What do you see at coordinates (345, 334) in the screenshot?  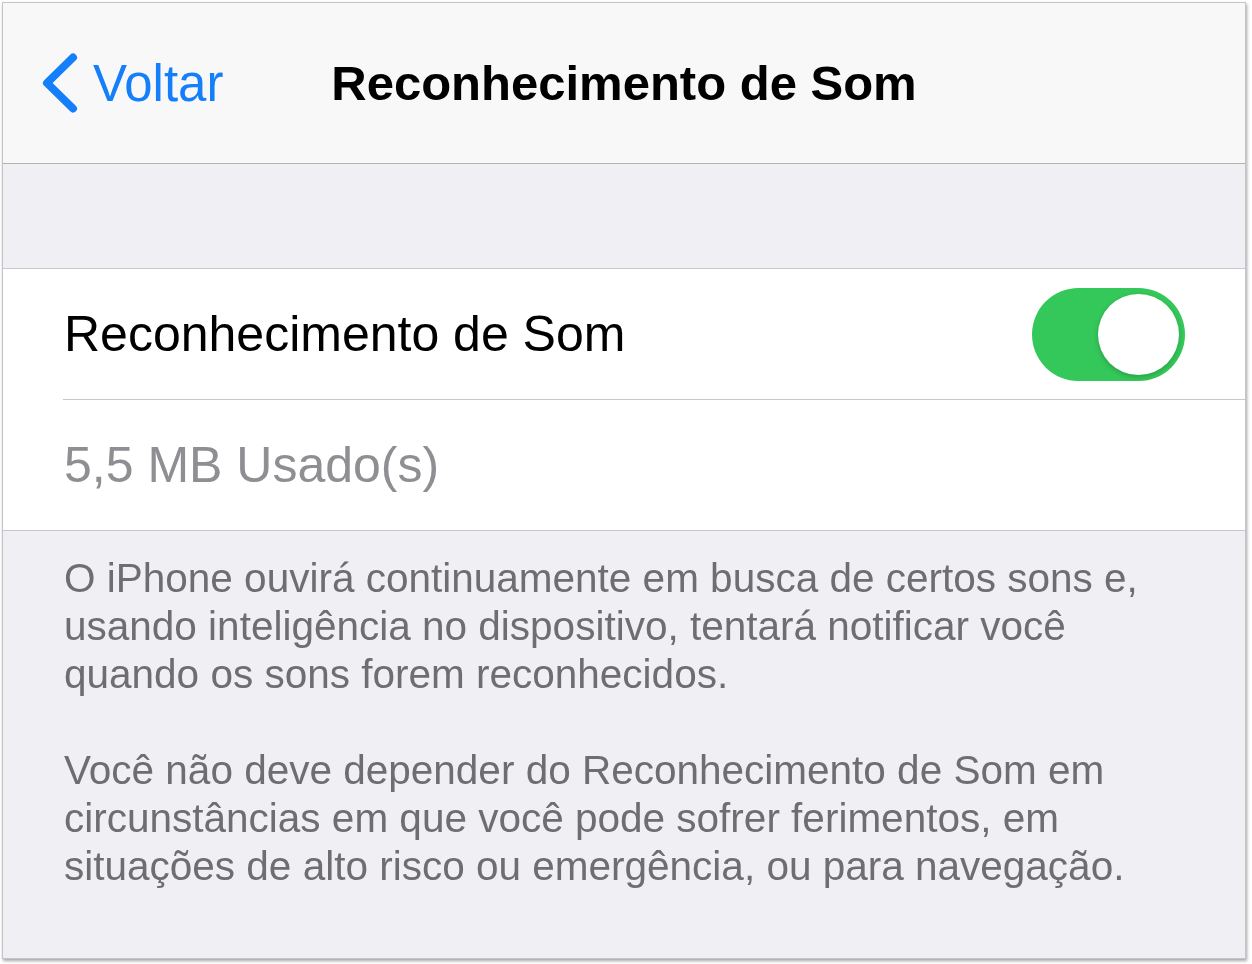 I see `setting-label: Reconhecimento de Som` at bounding box center [345, 334].